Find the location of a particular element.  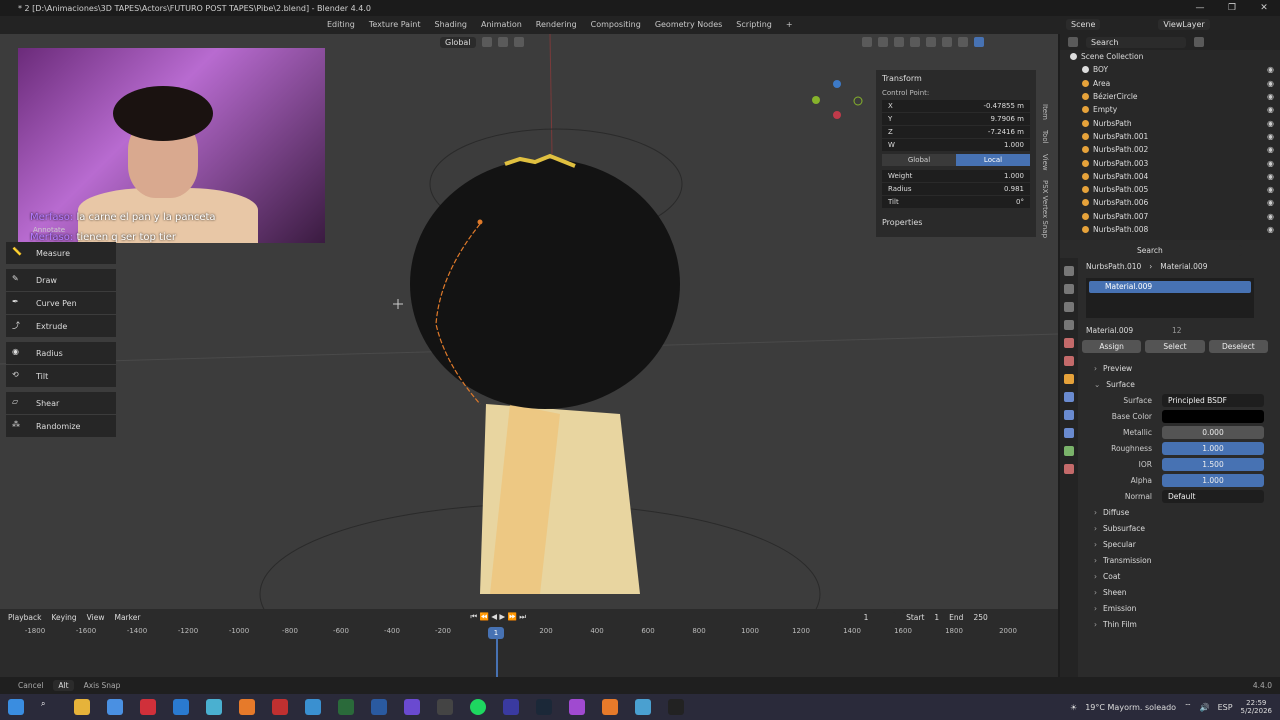

tab-shading: Shading is located at coordinates (451, 25).